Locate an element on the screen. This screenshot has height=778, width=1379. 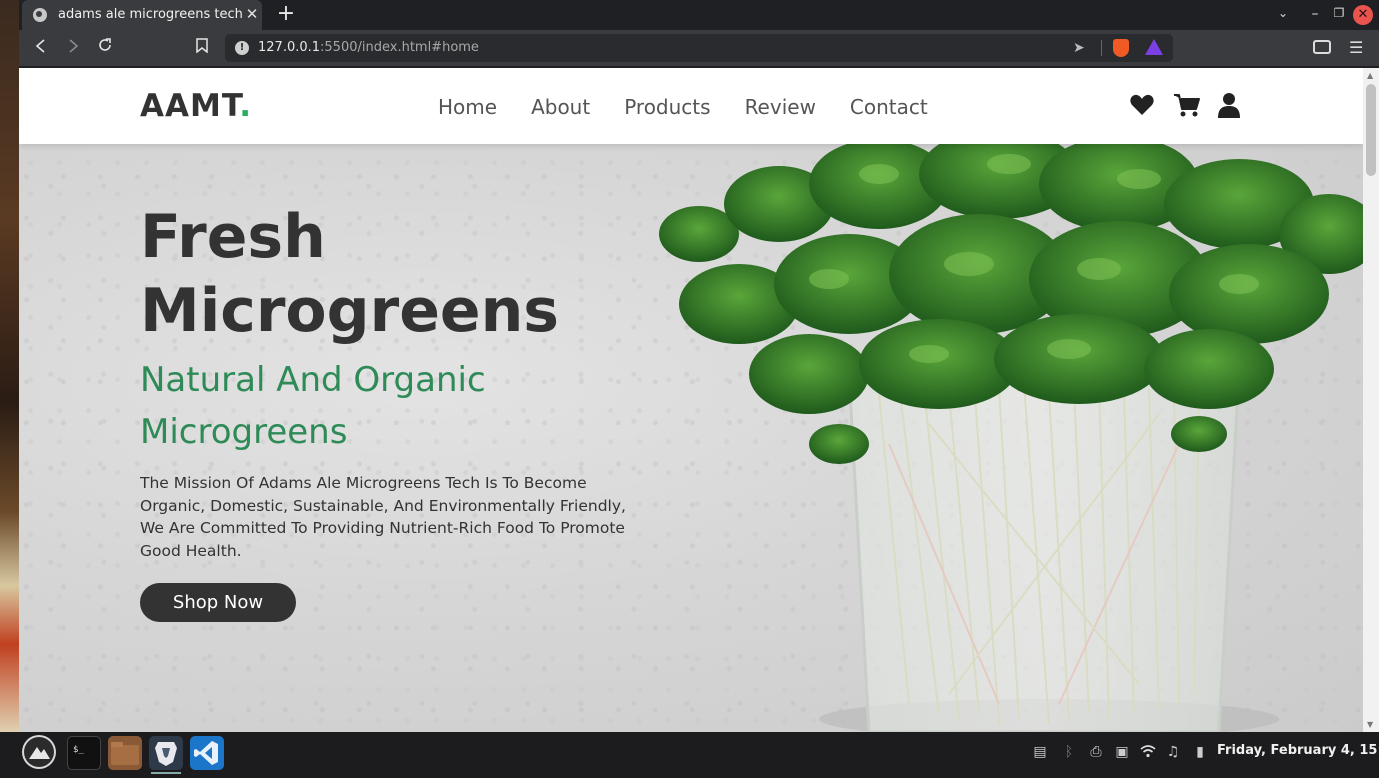
scroll-down-icon: ▼ is located at coordinates (1370, 724).